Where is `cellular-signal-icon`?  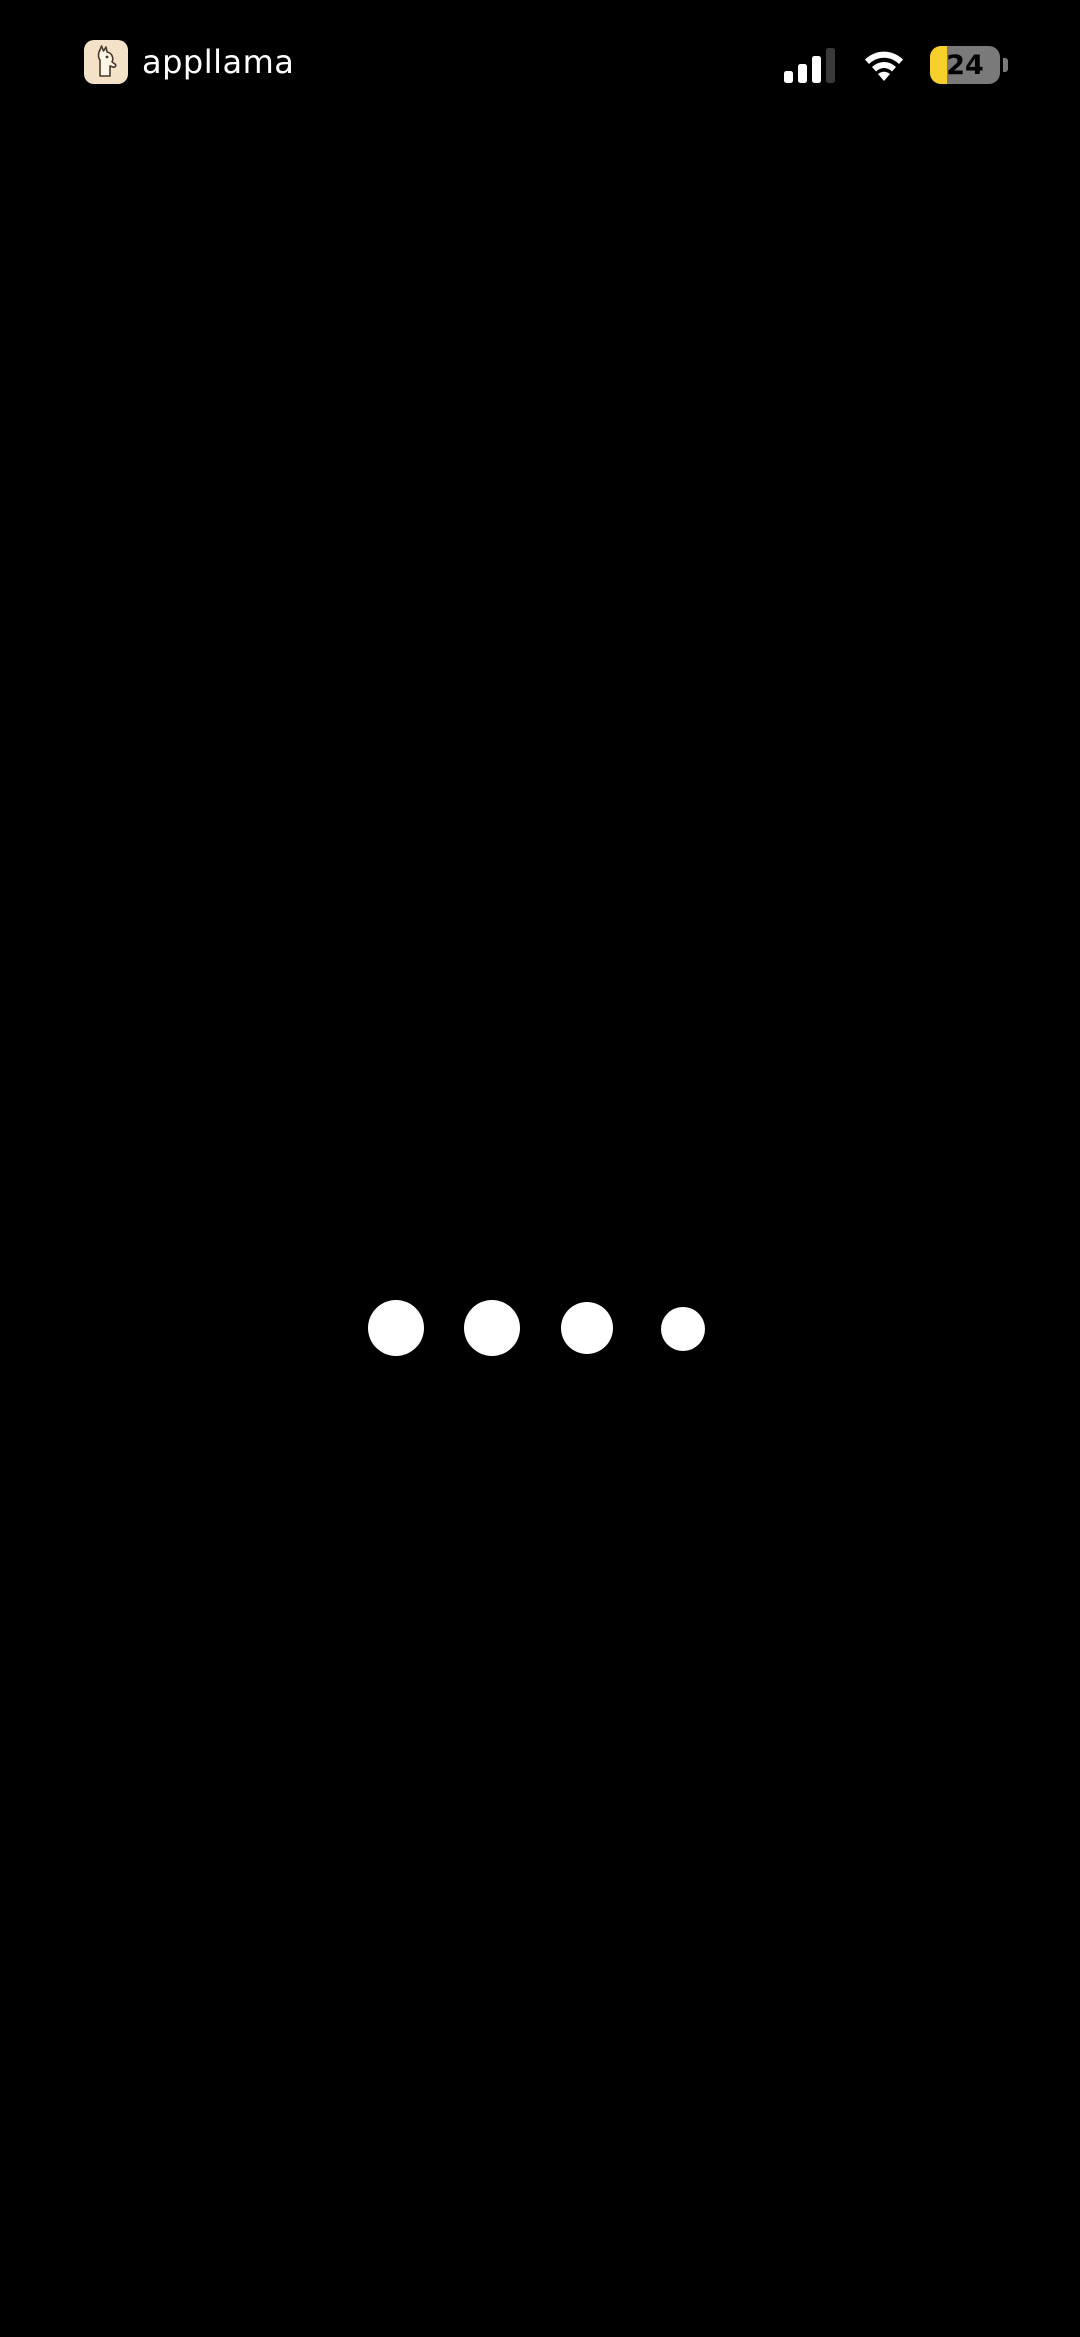
cellular-signal-icon is located at coordinates (811, 65).